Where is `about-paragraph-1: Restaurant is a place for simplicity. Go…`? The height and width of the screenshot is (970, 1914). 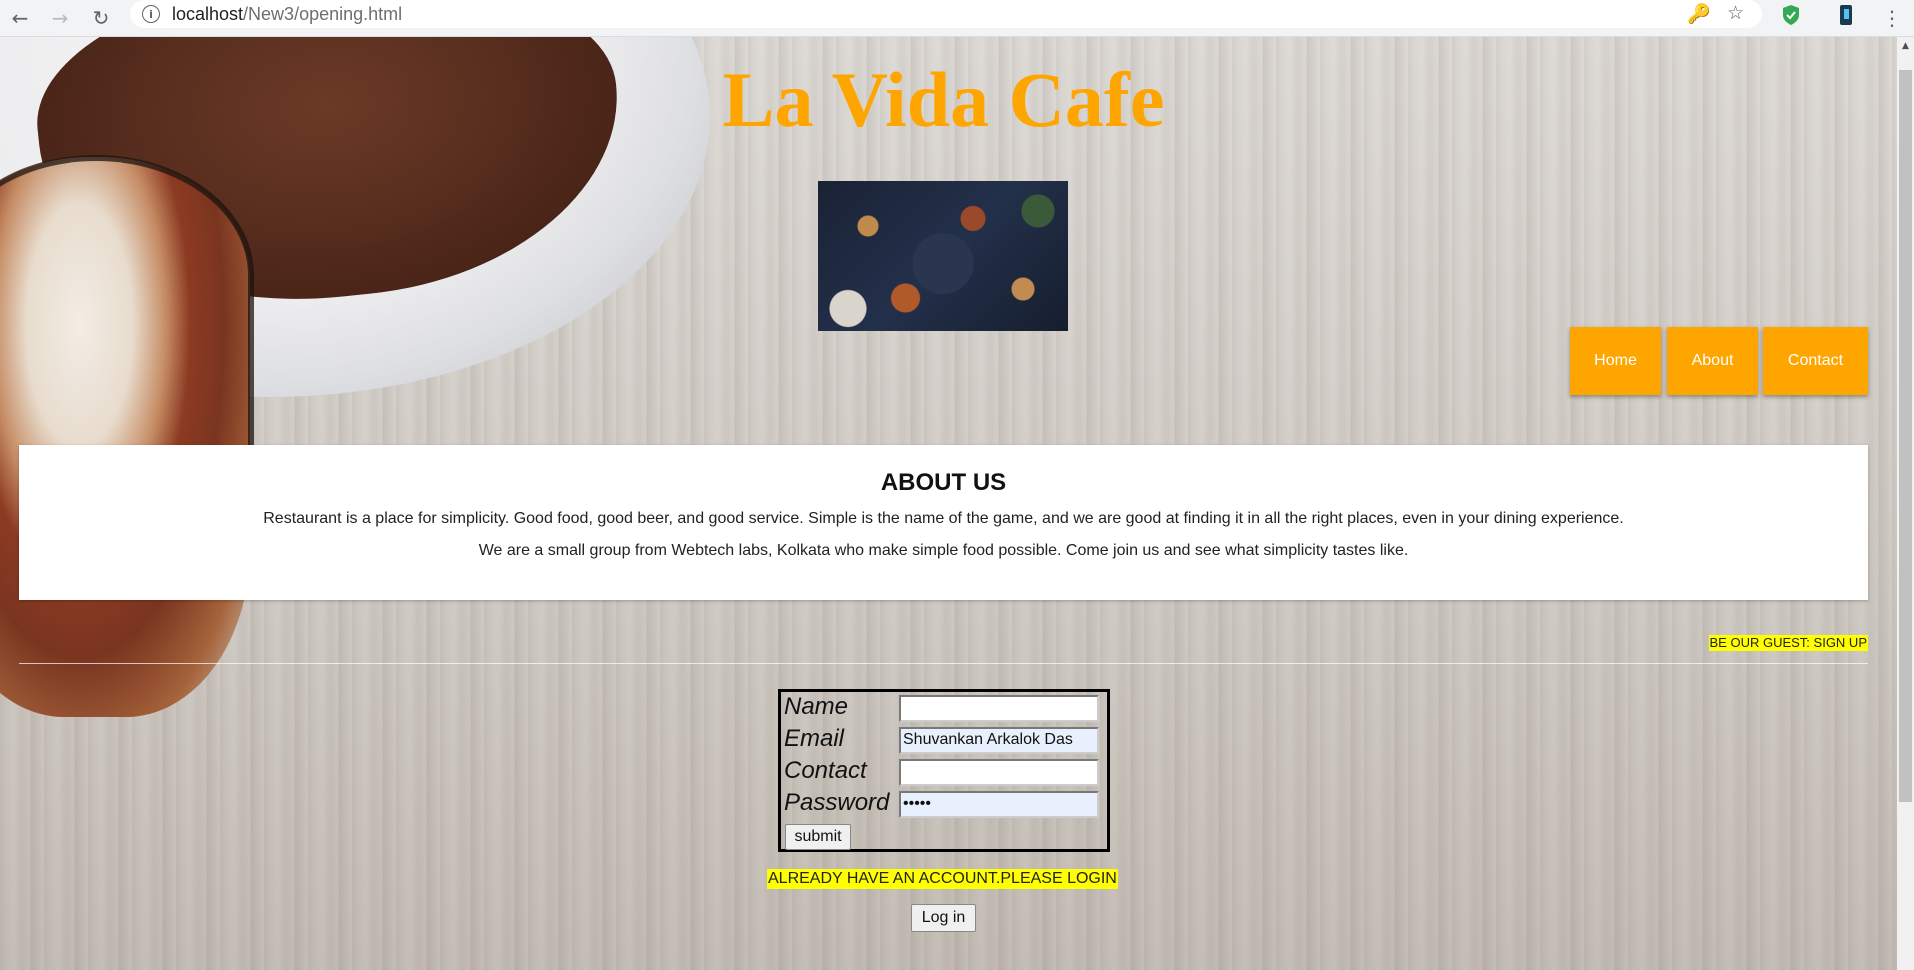
about-paragraph-1: Restaurant is a place for simplicity. Go… is located at coordinates (943, 518).